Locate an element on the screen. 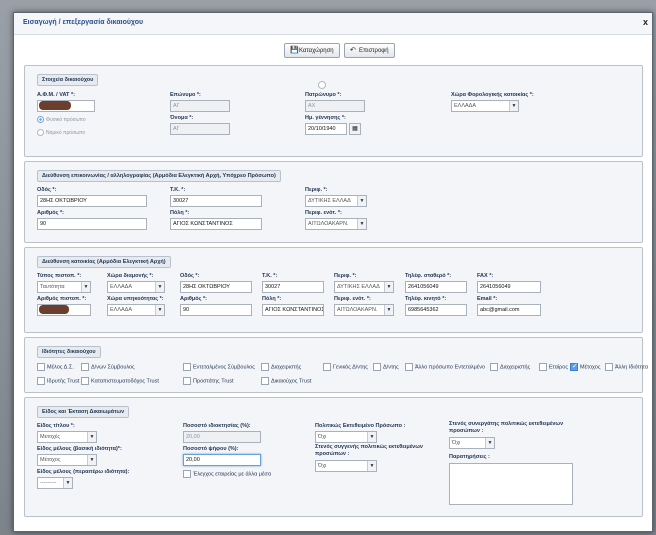  contact-street-input: 28ΗΣ ΟΚΤΩΒΡΙΟΥ is located at coordinates (92, 201).